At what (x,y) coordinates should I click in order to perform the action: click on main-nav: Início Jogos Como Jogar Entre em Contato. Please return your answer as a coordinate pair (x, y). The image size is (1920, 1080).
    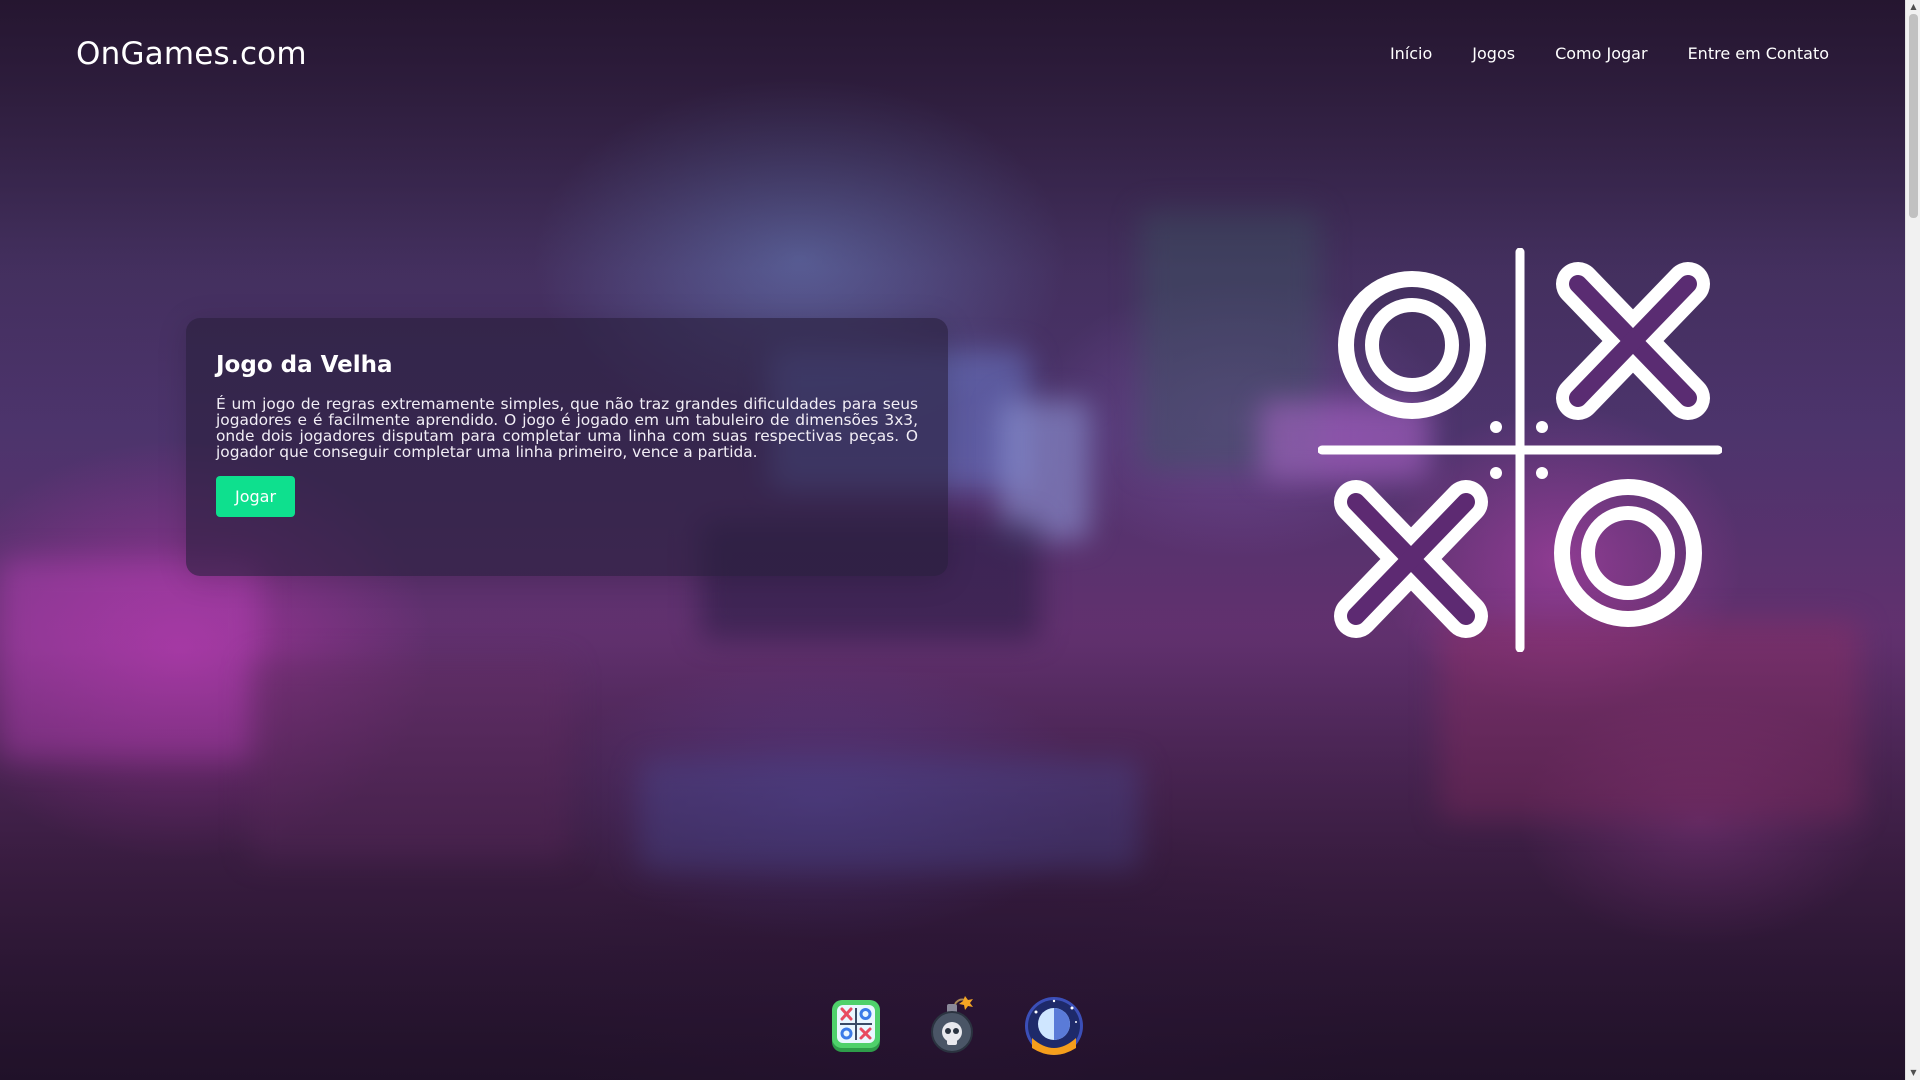
    Looking at the image, I should click on (1589, 53).